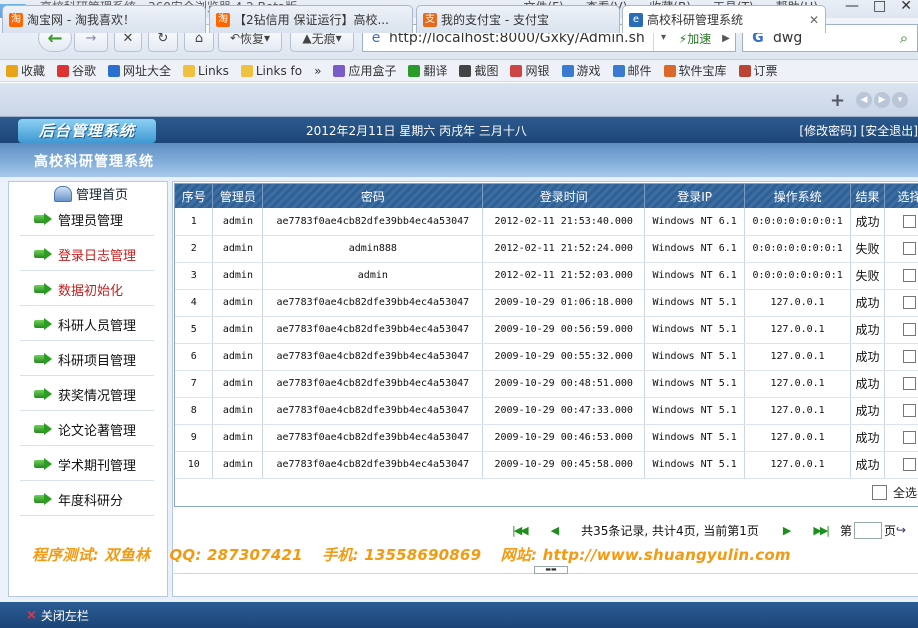 The height and width of the screenshot is (628, 918). I want to click on bookmark-item: 游戏, so click(581, 70).